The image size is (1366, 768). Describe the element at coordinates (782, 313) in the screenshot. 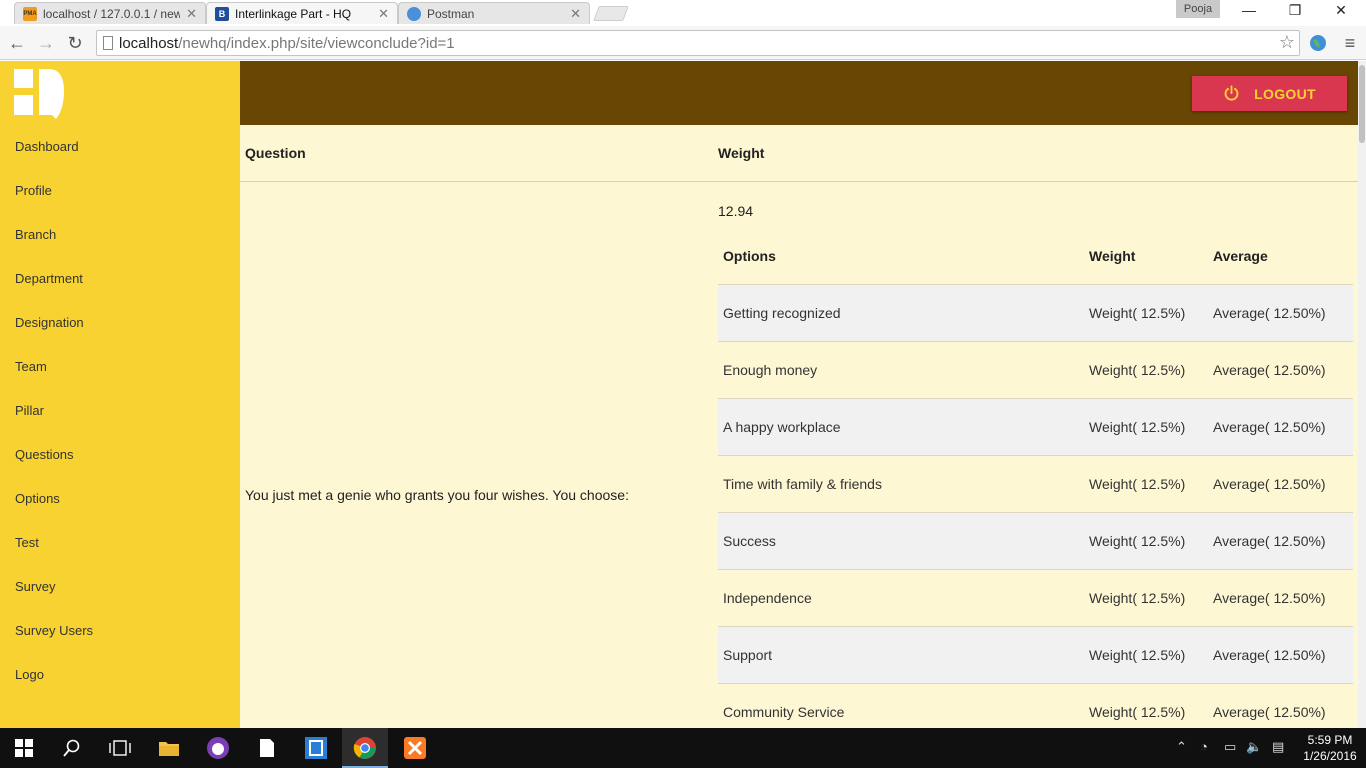

I see `option-name: Getting recognized` at that location.